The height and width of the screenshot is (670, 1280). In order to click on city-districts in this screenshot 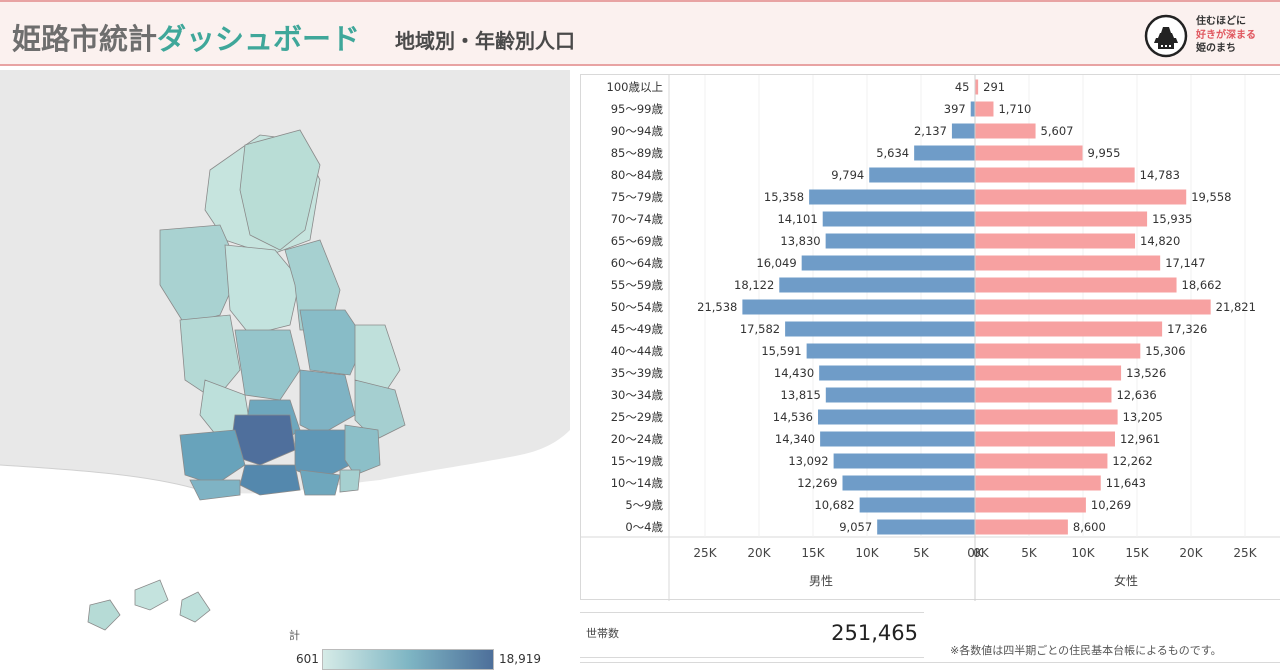, I will do `click(282, 315)`.